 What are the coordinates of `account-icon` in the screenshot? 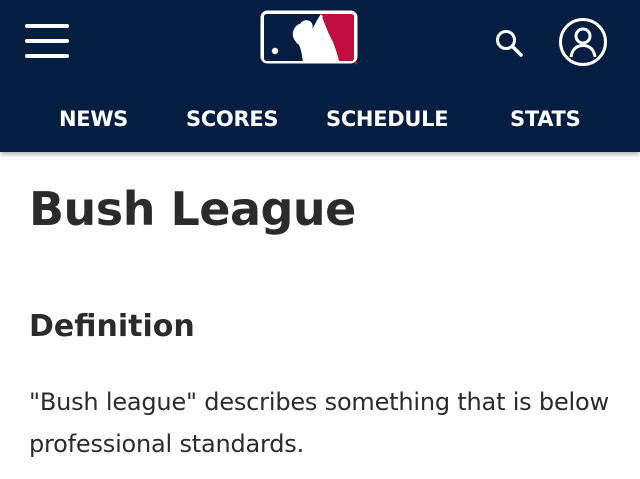 It's located at (583, 42).